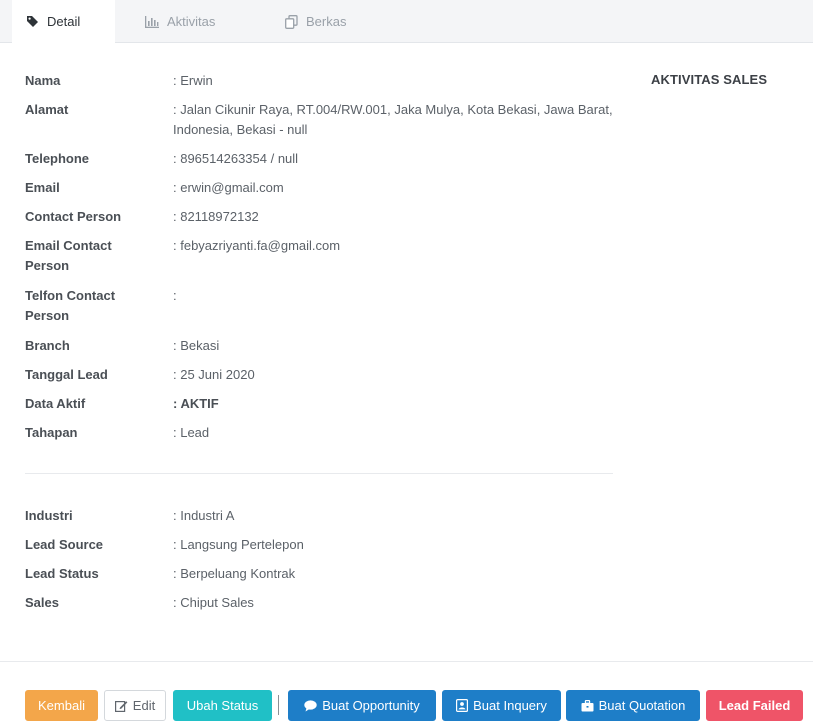  I want to click on detail-value: :, so click(175, 295).